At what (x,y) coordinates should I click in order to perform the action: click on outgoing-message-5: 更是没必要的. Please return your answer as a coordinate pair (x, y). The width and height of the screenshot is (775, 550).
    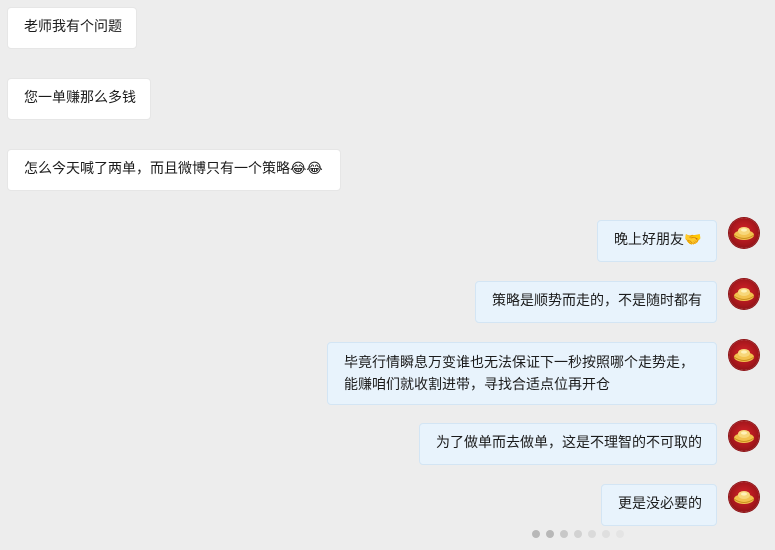
    Looking at the image, I should click on (659, 505).